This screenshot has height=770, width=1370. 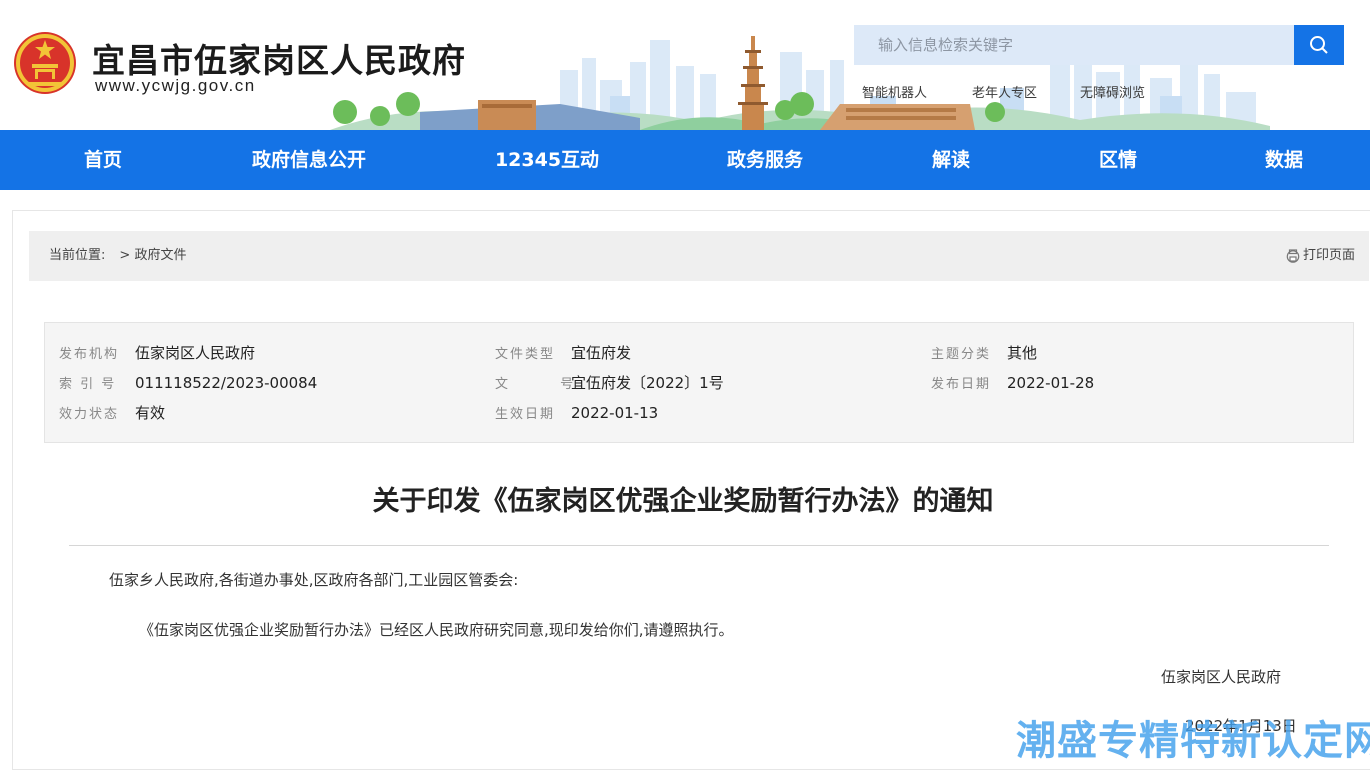 What do you see at coordinates (77, 255) in the screenshot?
I see `breadcrumb-label: 当前位置:` at bounding box center [77, 255].